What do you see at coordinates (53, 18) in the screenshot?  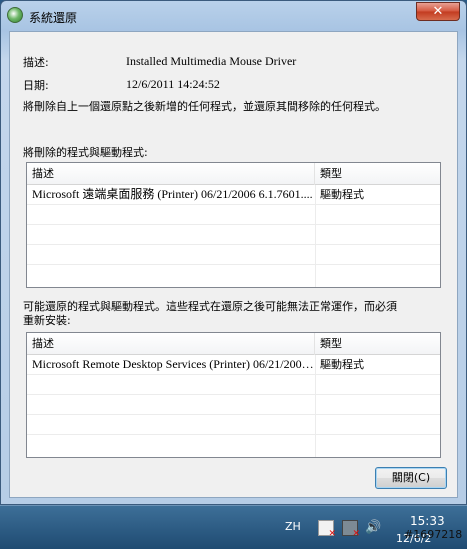 I see `window-title: 系統還原` at bounding box center [53, 18].